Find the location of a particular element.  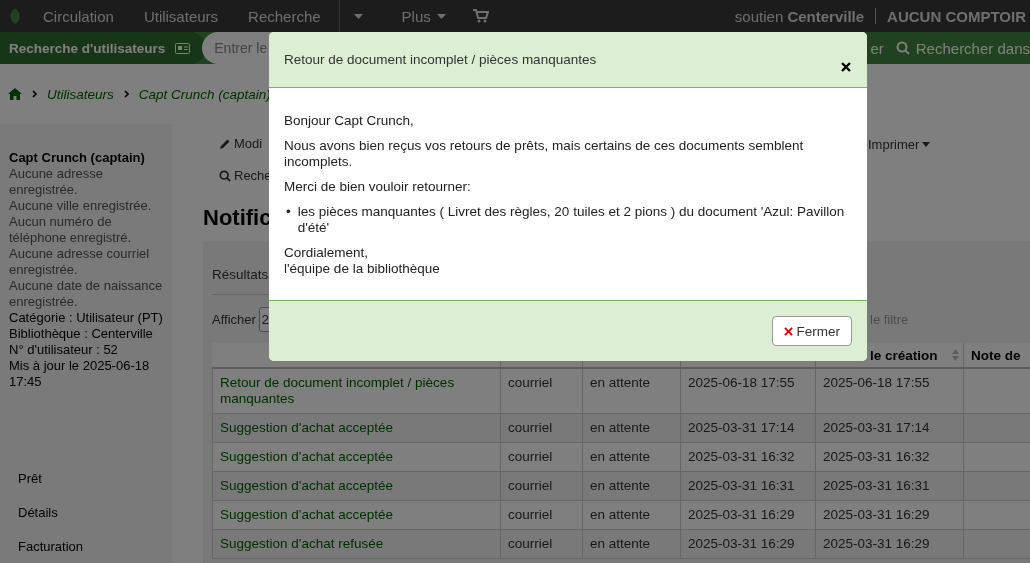

patron-detail: Aucun numéro de téléphone enregistré. is located at coordinates (71, 230).